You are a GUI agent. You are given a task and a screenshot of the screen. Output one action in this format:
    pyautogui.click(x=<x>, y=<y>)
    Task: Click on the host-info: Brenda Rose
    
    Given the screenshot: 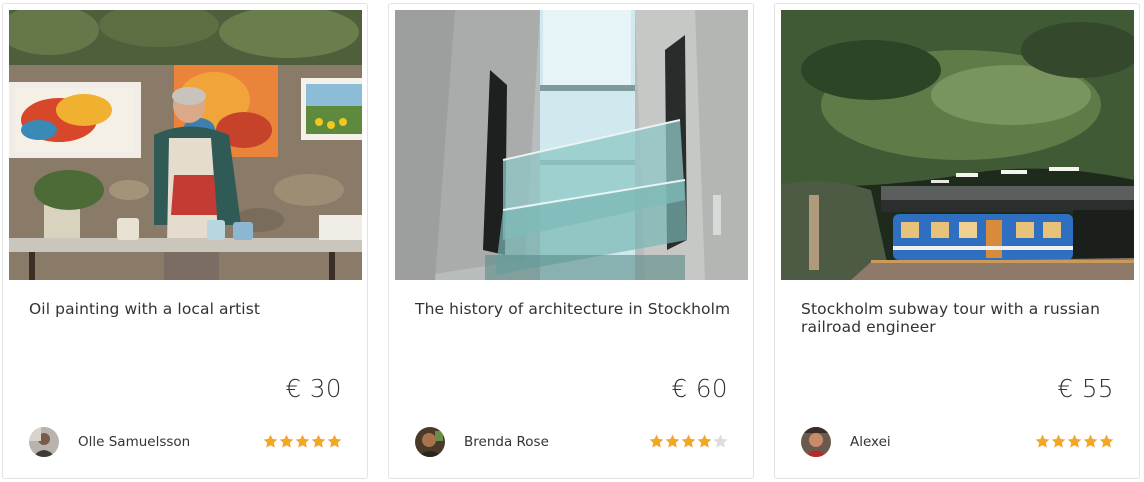 What is the action you would take?
    pyautogui.click(x=482, y=442)
    